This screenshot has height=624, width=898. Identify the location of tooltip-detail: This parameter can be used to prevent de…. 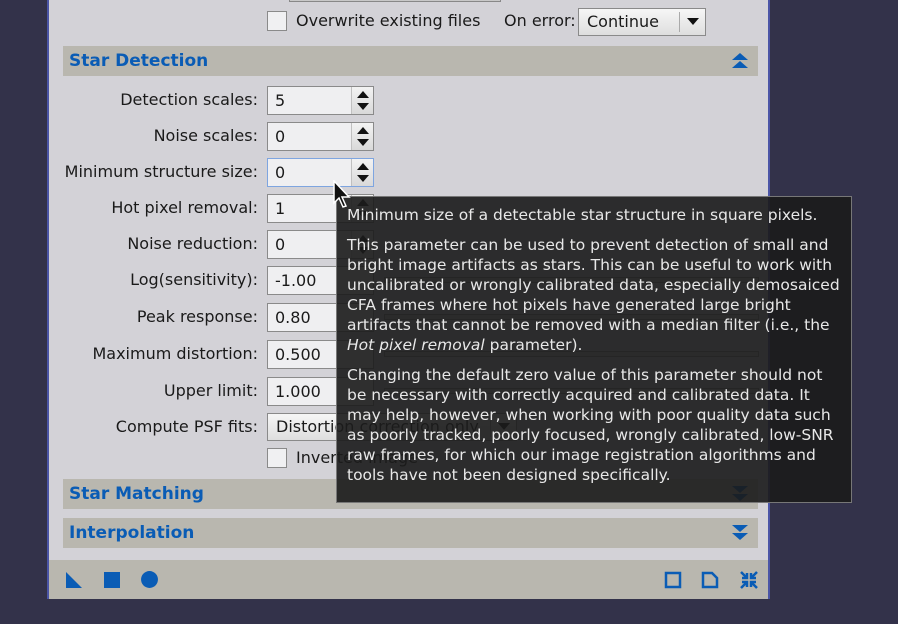
(594, 295).